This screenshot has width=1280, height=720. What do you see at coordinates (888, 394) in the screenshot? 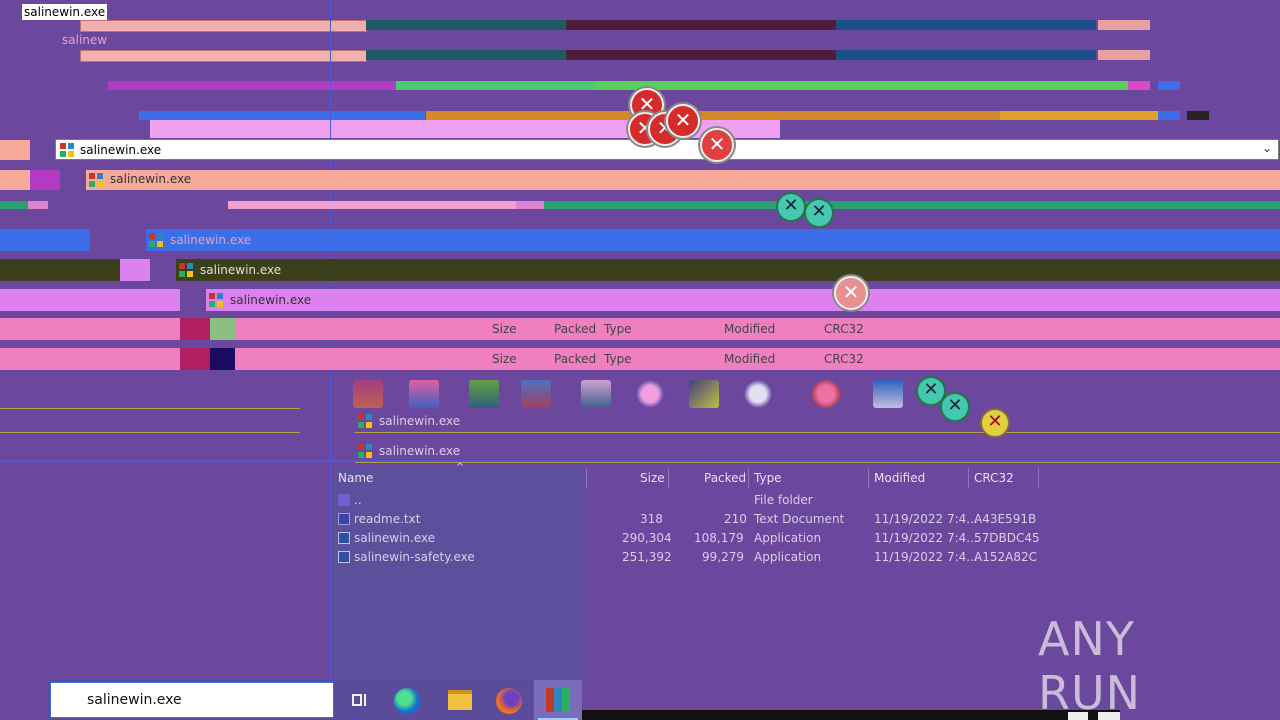
I see `sfx-icon` at bounding box center [888, 394].